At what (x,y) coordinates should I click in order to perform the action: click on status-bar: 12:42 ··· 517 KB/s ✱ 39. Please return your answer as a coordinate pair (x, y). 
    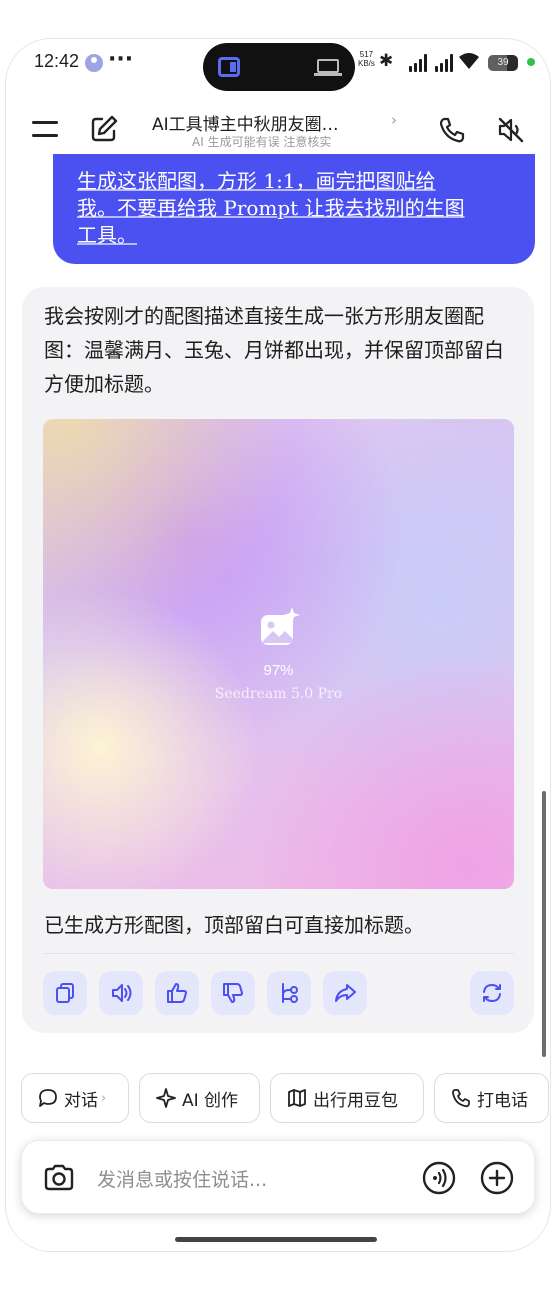
    Looking at the image, I should click on (278, 65).